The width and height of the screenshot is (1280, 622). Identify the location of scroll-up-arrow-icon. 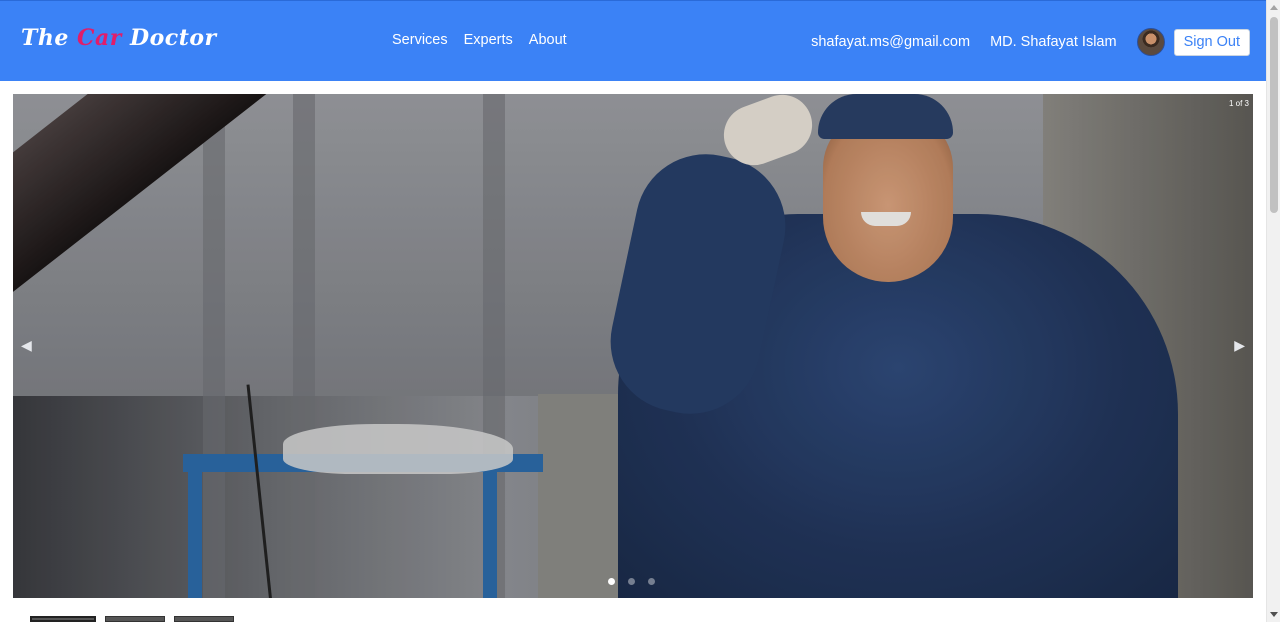
(1274, 7).